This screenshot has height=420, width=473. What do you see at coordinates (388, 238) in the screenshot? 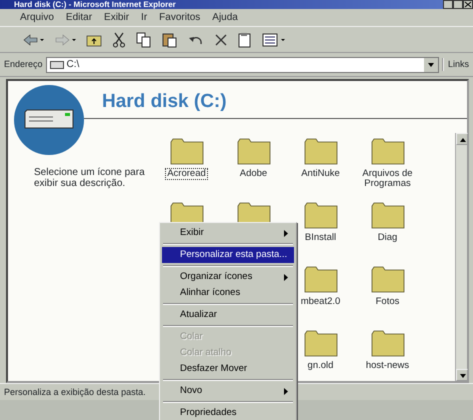
I see `folder-label: Diag` at bounding box center [388, 238].